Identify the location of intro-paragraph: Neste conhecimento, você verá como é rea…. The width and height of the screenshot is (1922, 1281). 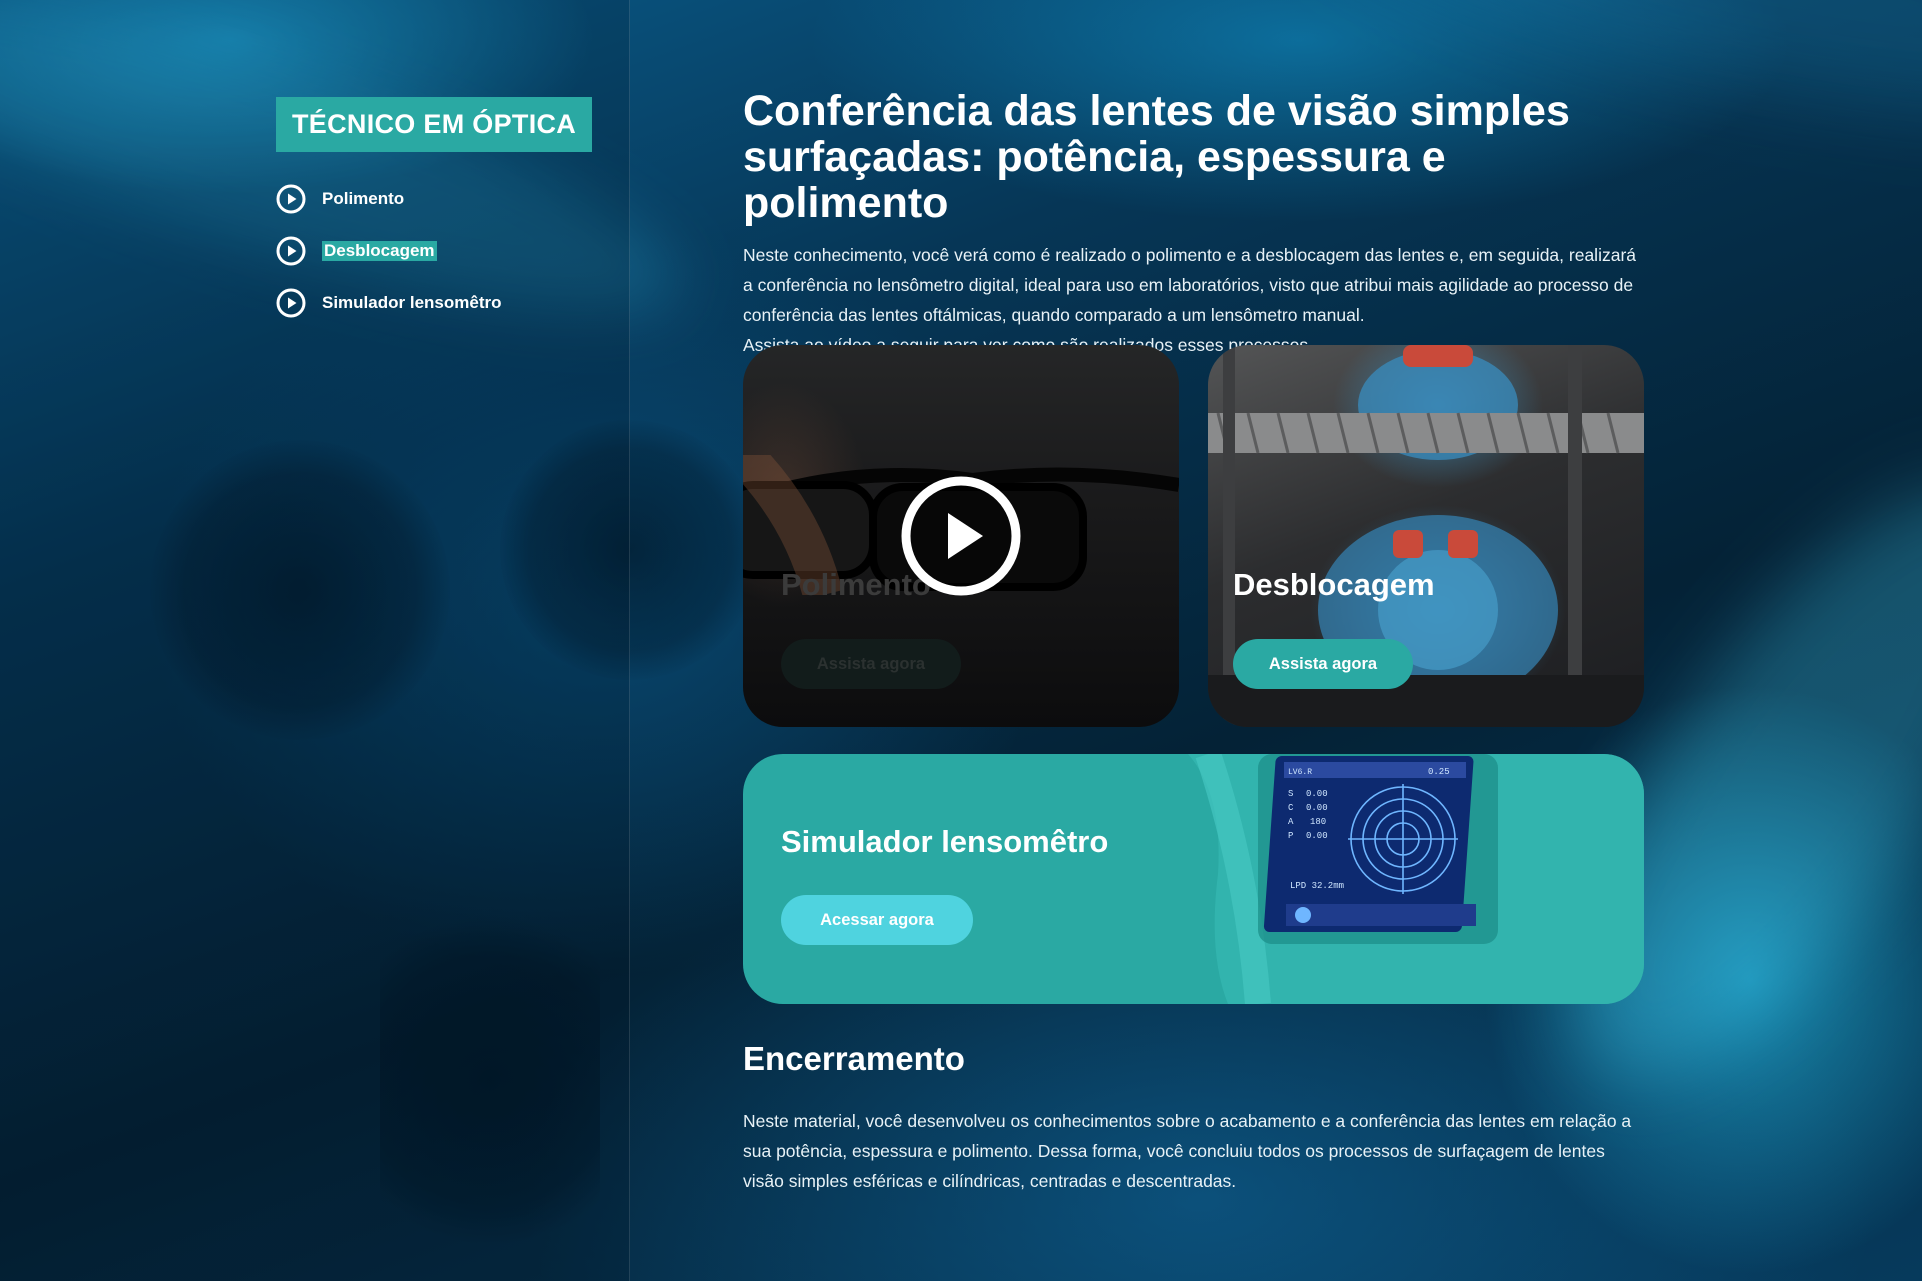
(1190, 285).